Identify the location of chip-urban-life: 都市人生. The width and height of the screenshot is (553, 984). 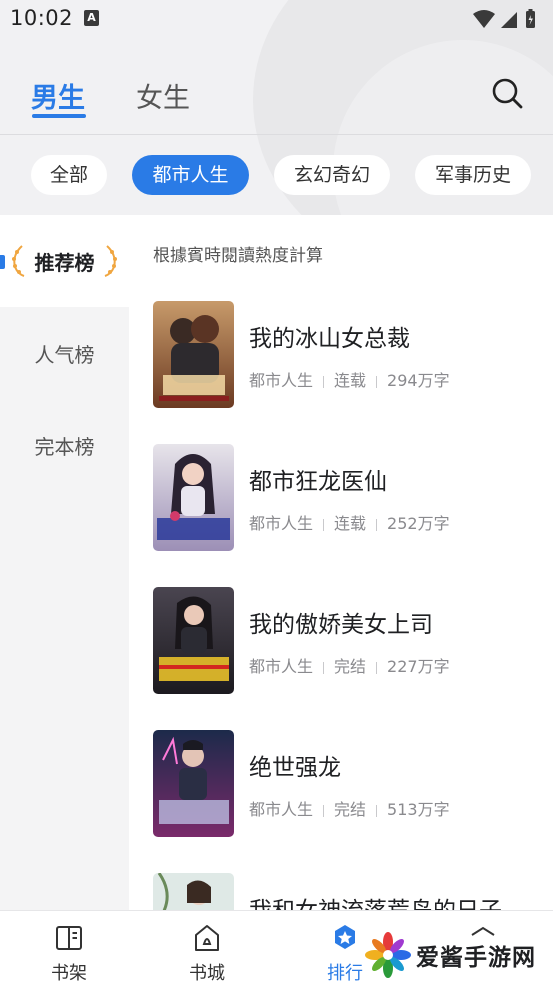
(190, 175).